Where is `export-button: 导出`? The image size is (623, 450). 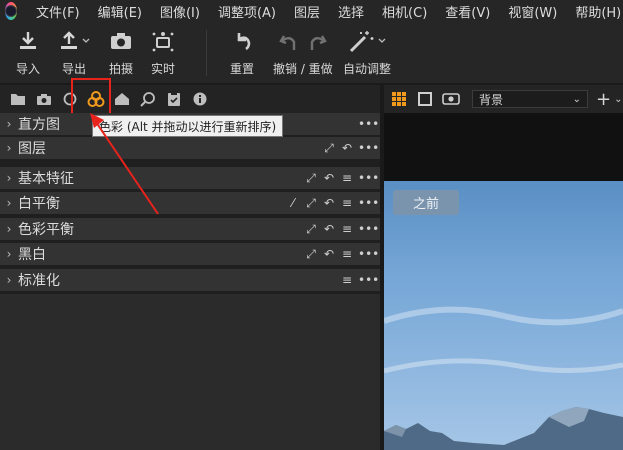
export-button: 导出 is located at coordinates (74, 52).